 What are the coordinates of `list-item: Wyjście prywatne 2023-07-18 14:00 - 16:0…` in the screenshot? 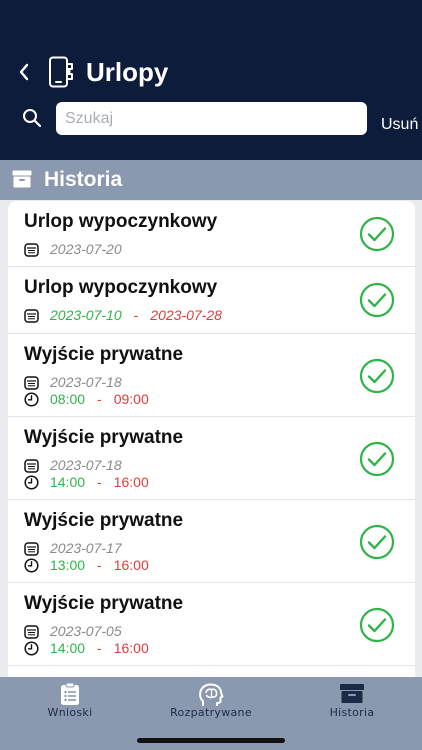 It's located at (211, 458).